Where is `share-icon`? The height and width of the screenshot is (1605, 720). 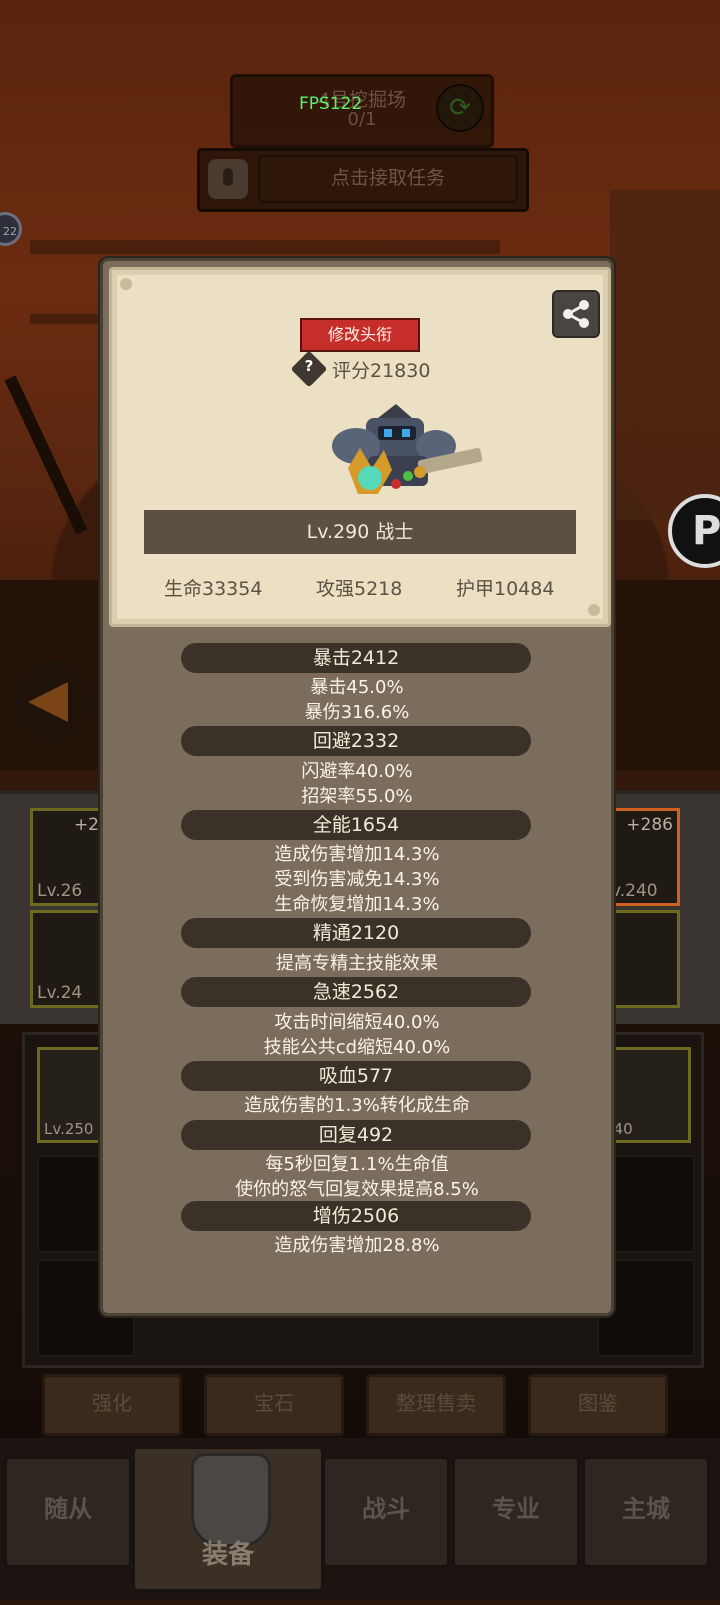 share-icon is located at coordinates (576, 314).